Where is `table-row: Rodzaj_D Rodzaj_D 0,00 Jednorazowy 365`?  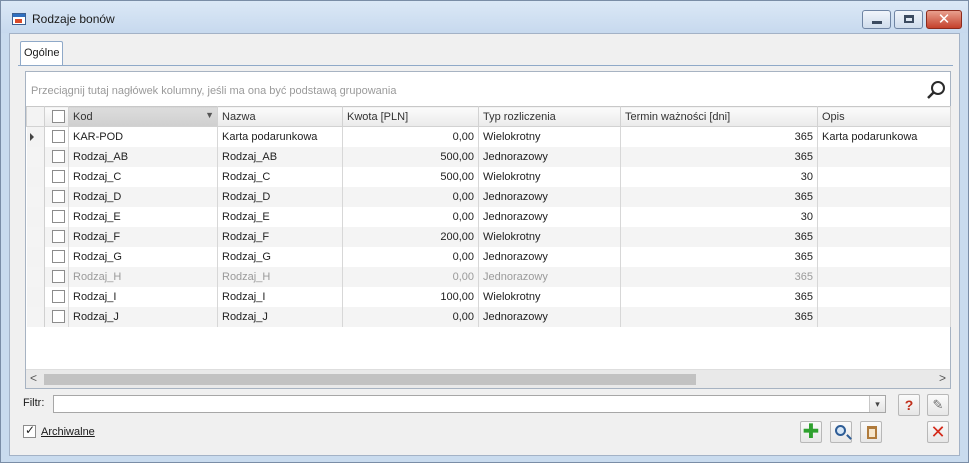
table-row: Rodzaj_D Rodzaj_D 0,00 Jednorazowy 365 is located at coordinates (488, 196).